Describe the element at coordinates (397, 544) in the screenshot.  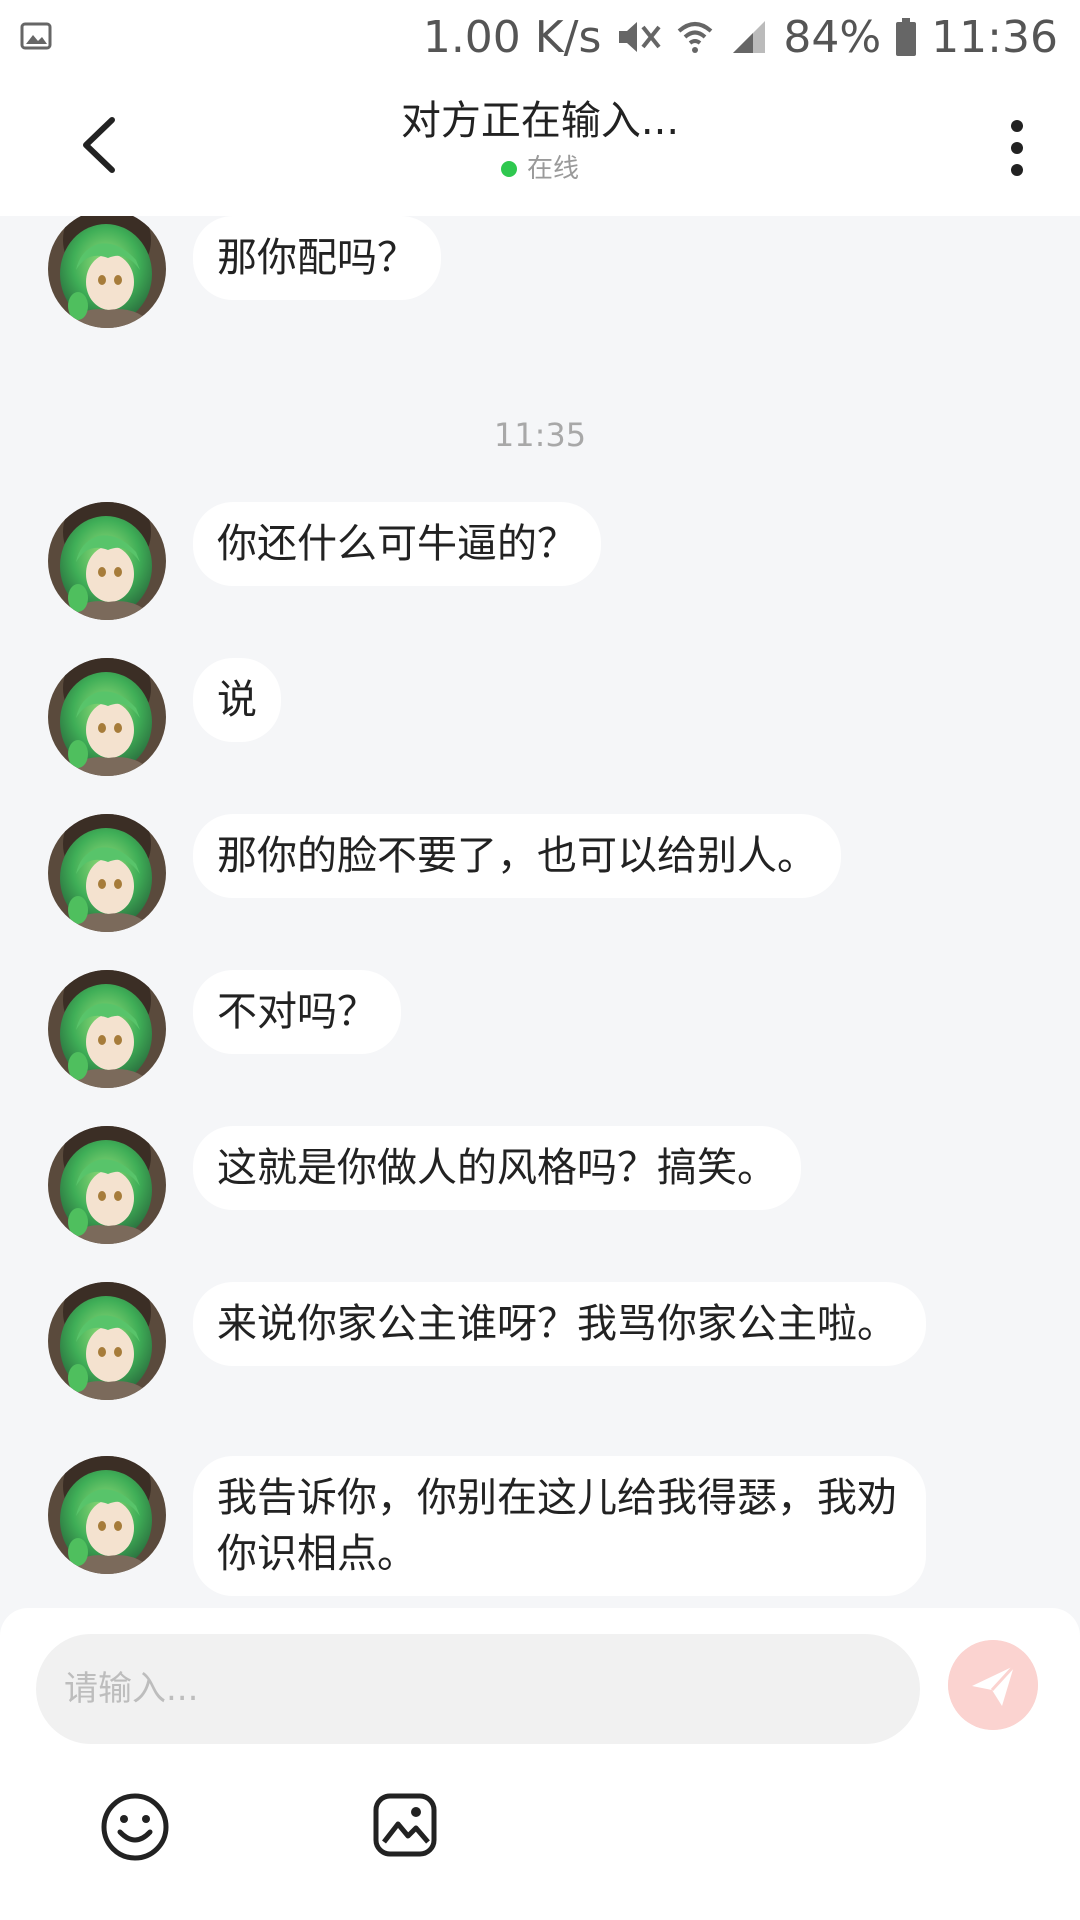
I see `message-bubble: 你还什么可牛逼的？` at that location.